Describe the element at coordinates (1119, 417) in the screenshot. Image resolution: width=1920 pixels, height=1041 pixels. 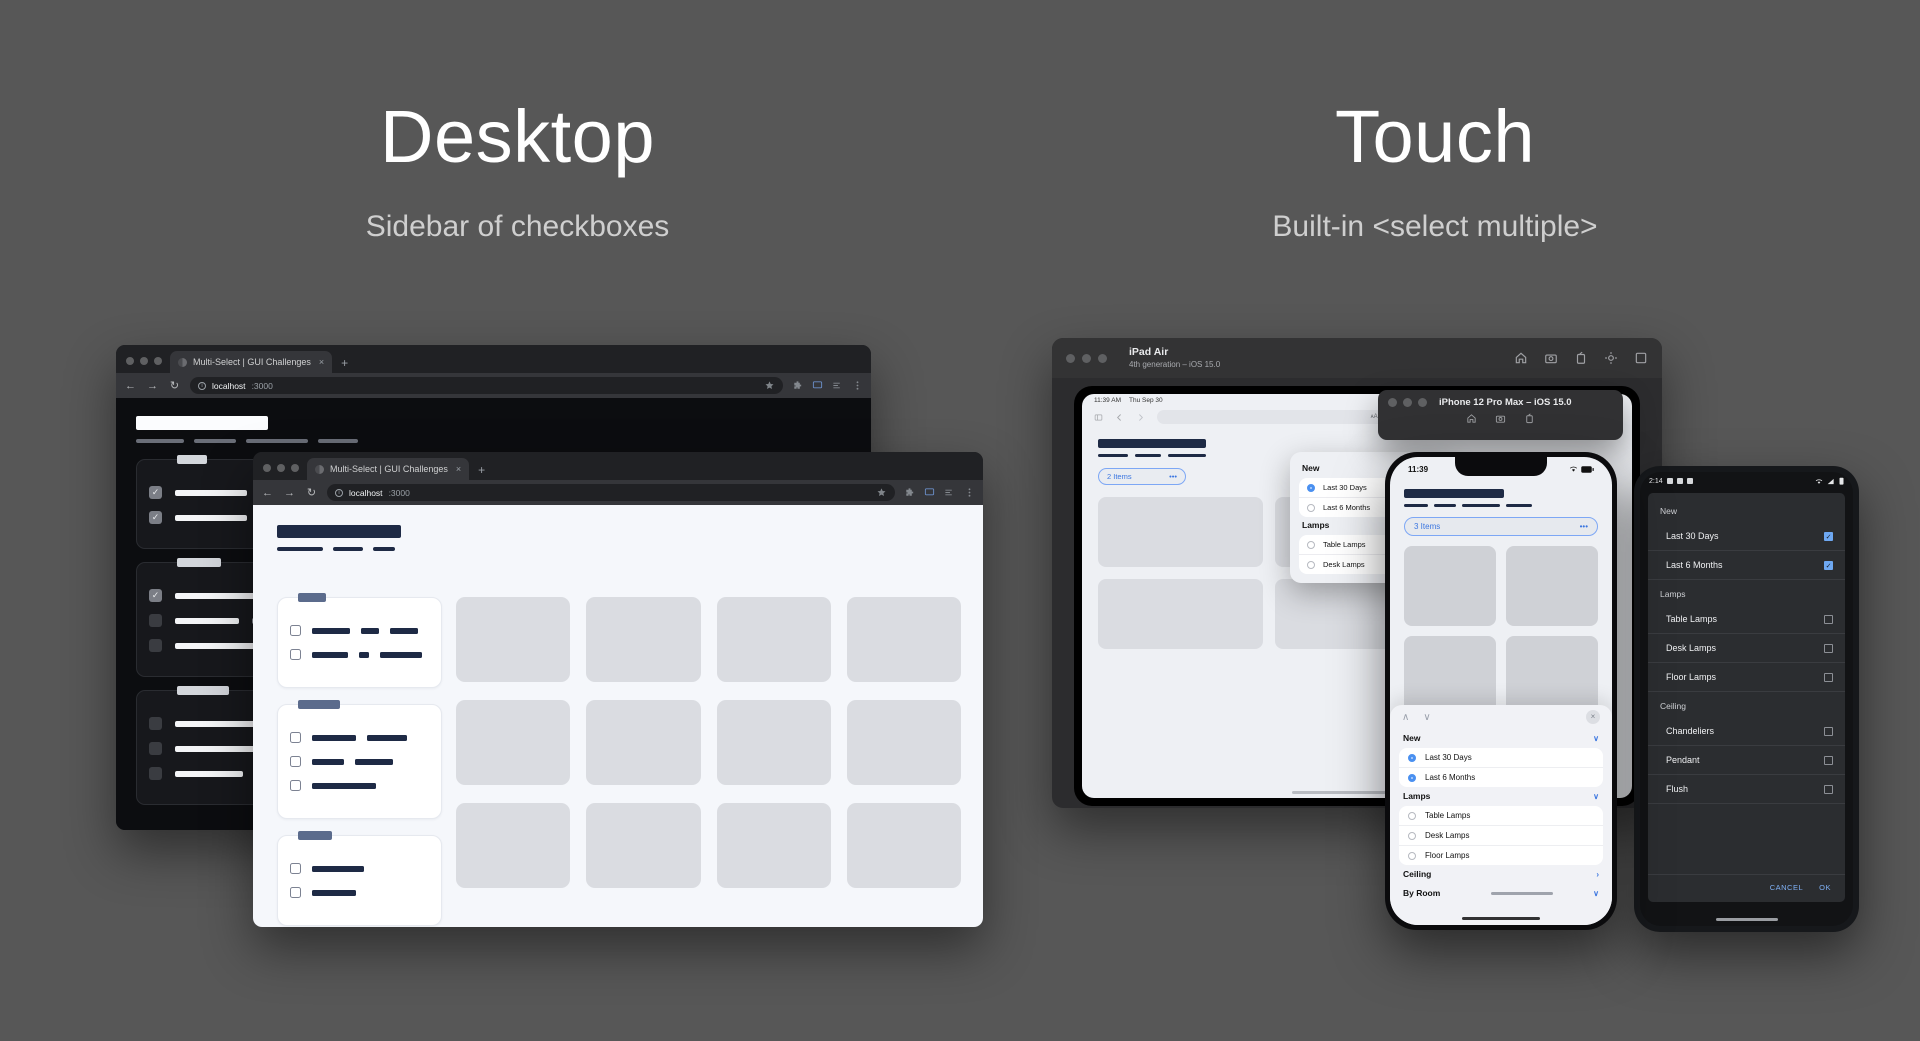
I see `safari-back-icon` at that location.